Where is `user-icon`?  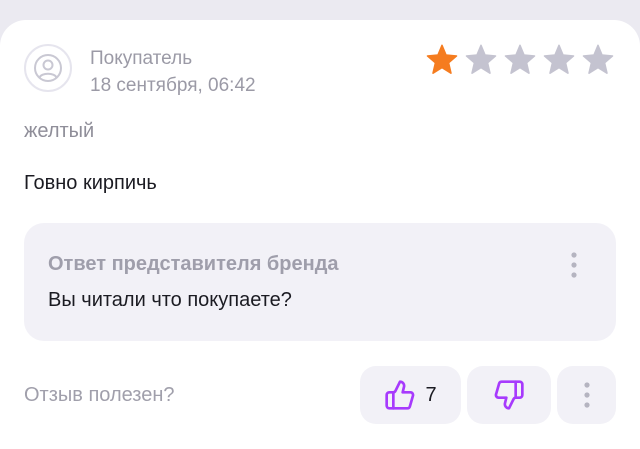 user-icon is located at coordinates (48, 68).